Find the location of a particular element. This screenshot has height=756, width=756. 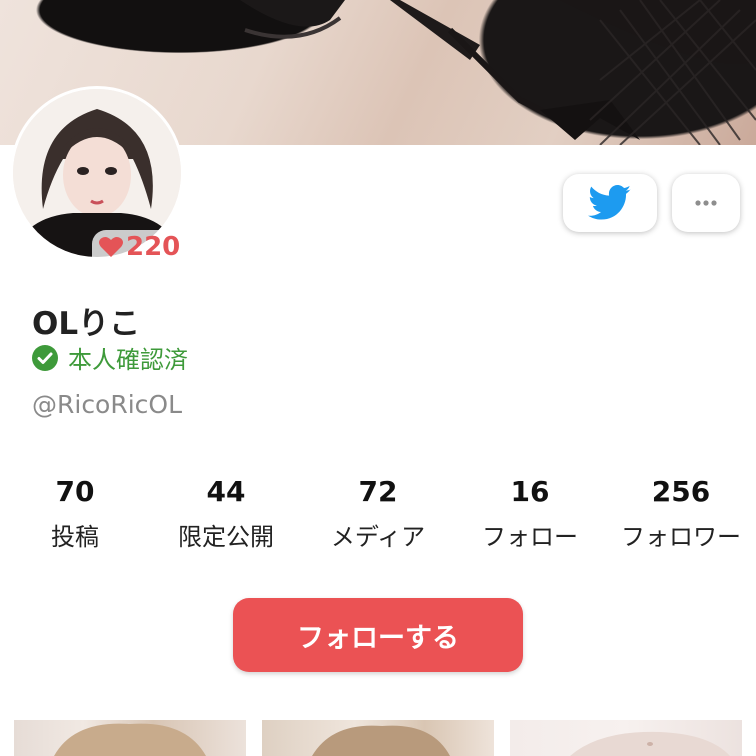

stat-value: 256 is located at coordinates (681, 491).